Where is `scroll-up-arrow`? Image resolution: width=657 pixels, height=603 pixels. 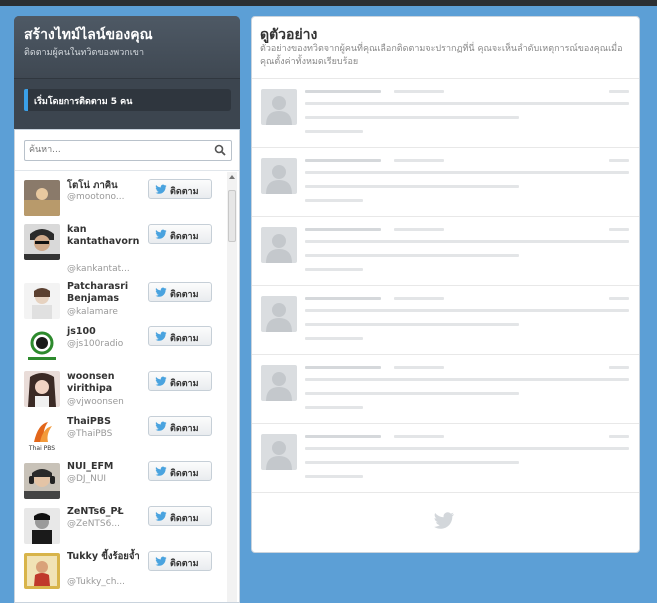
scroll-up-arrow is located at coordinates (232, 177).